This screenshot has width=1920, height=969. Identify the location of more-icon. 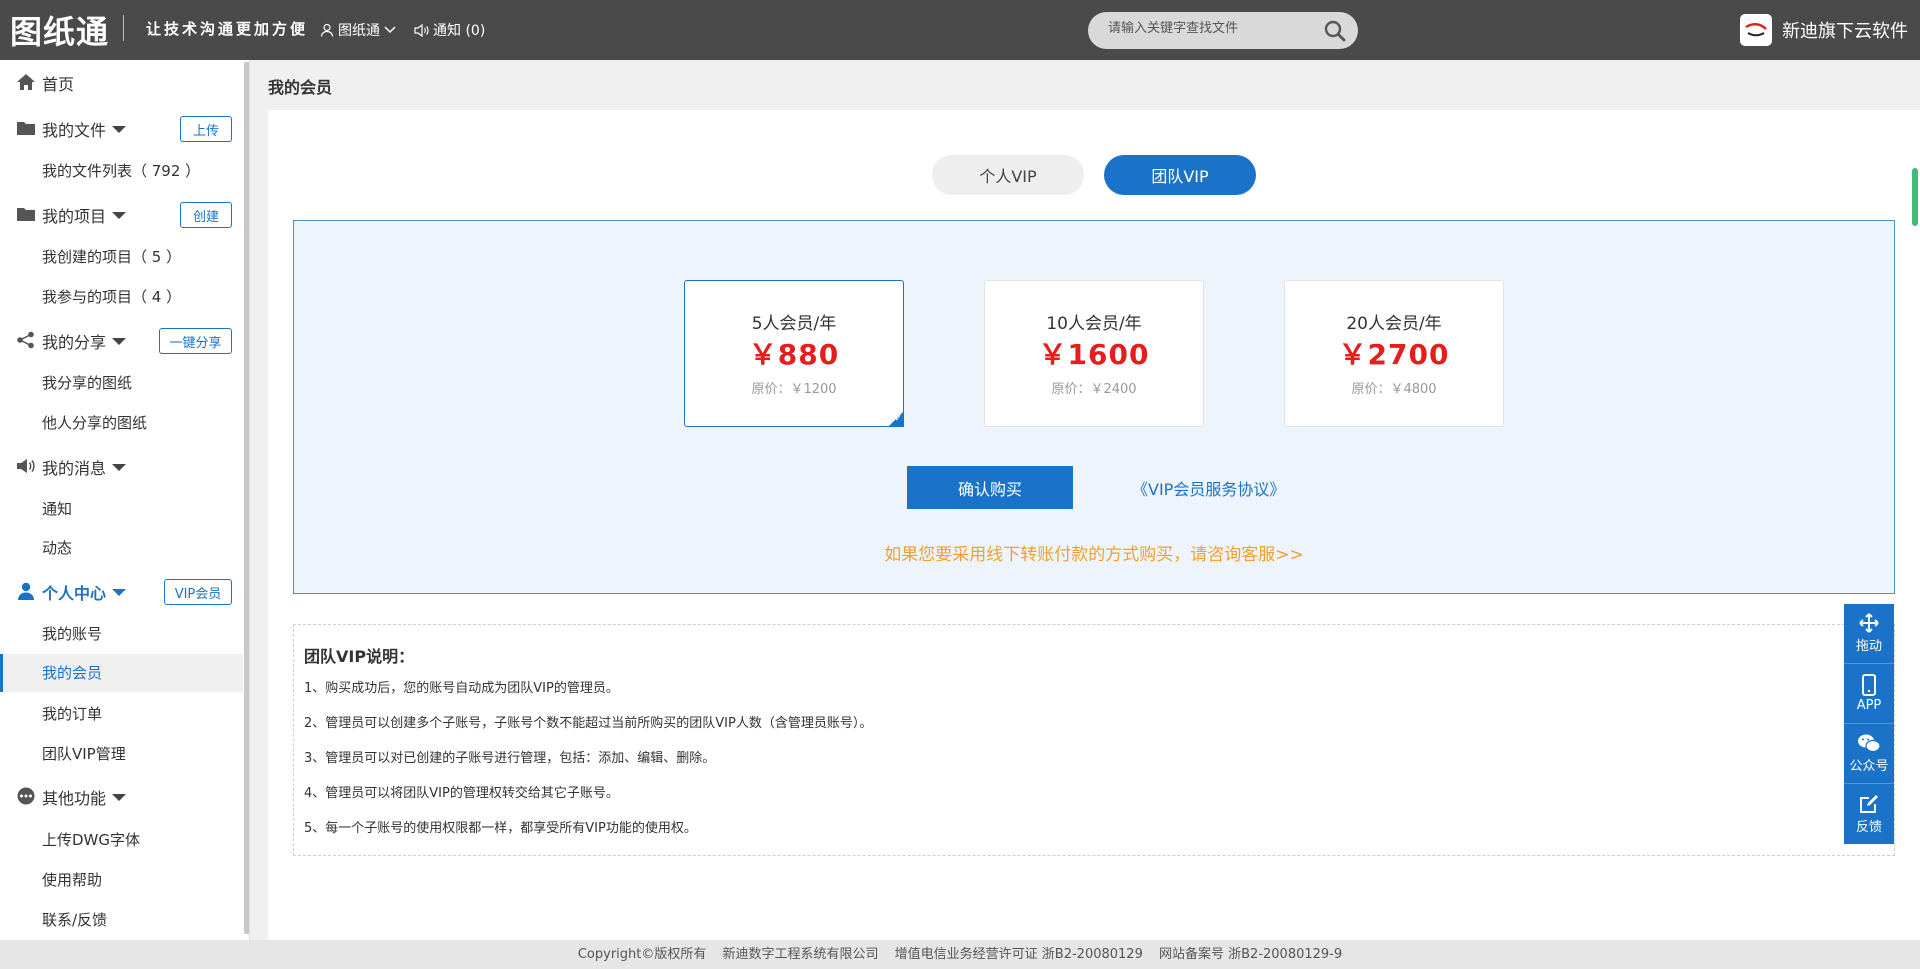
(26, 796).